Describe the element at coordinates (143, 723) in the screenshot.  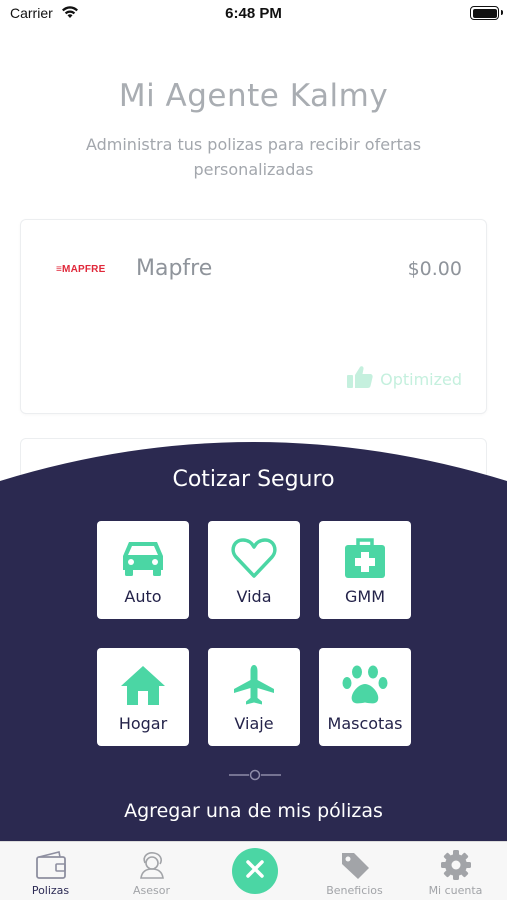
I see `quote-option-label: Hogar` at that location.